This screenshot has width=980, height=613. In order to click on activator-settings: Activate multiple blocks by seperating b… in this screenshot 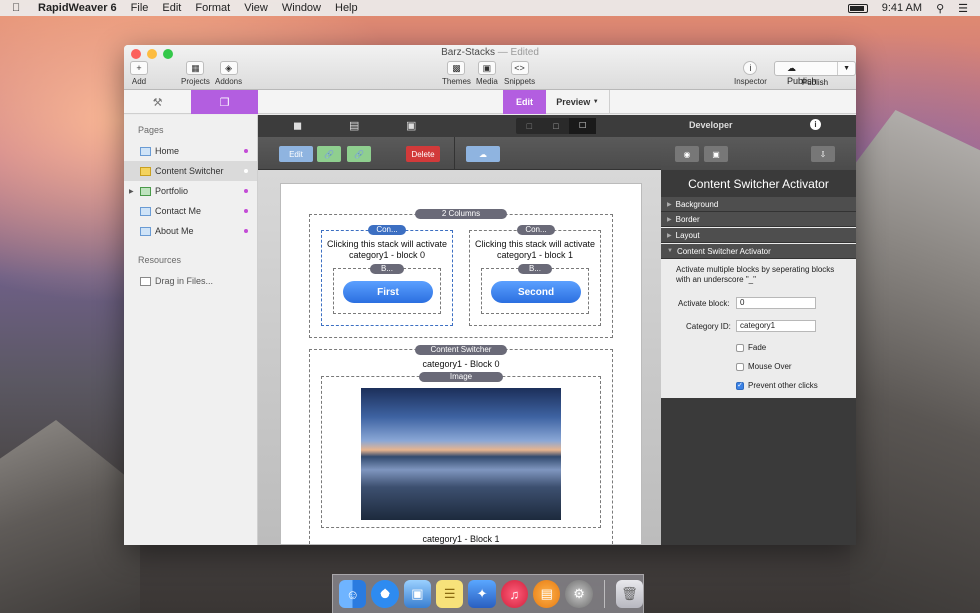, I will do `click(758, 328)`.